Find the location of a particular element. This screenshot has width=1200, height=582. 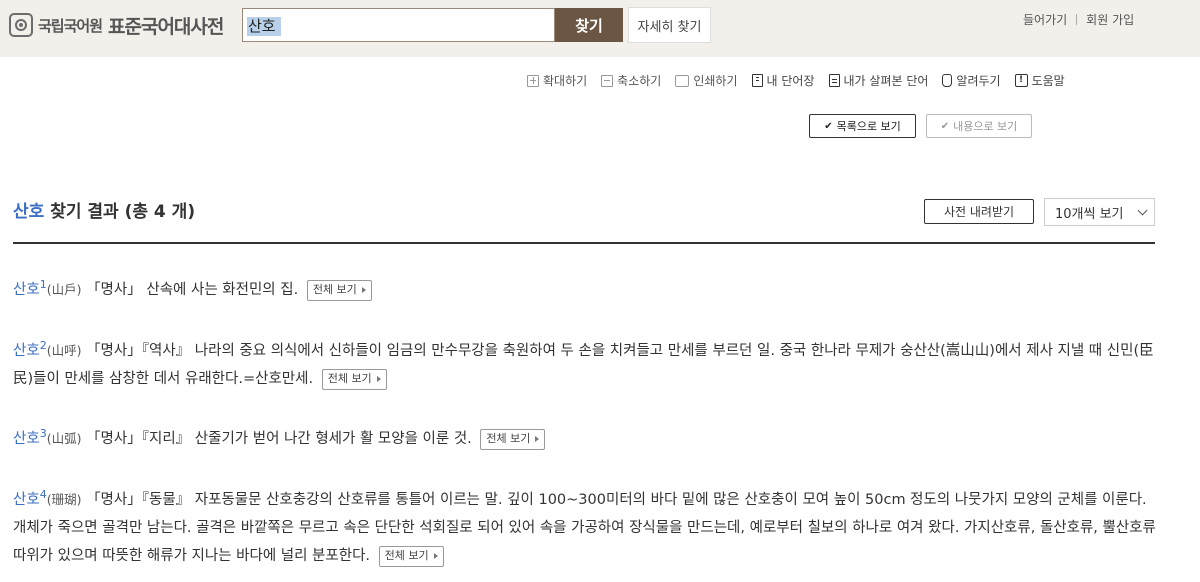

advanced-search-button: 자세히 찾기 is located at coordinates (669, 25).